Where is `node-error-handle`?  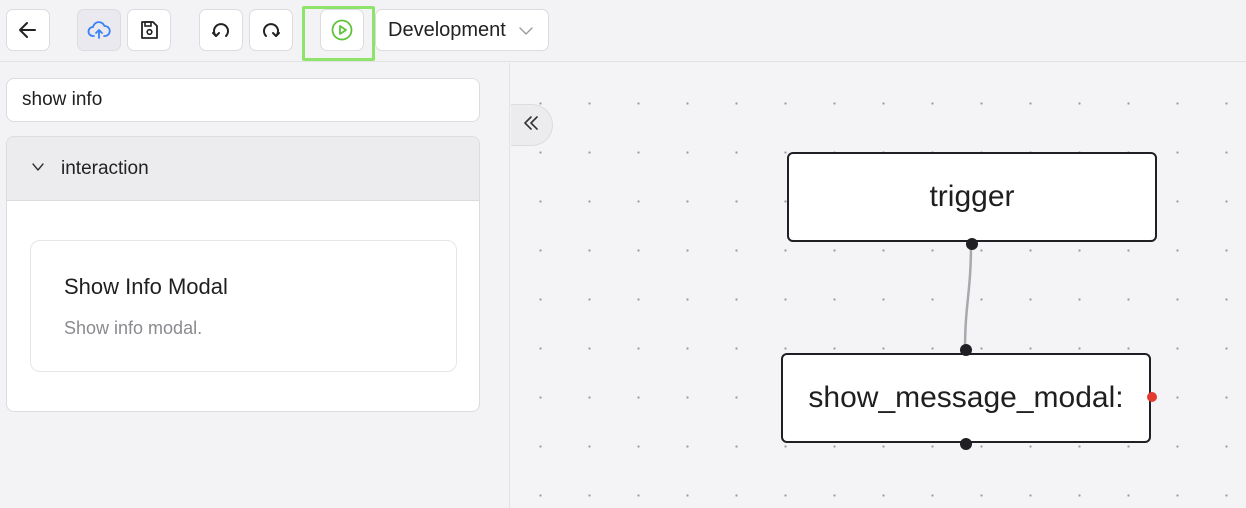
node-error-handle is located at coordinates (1152, 397).